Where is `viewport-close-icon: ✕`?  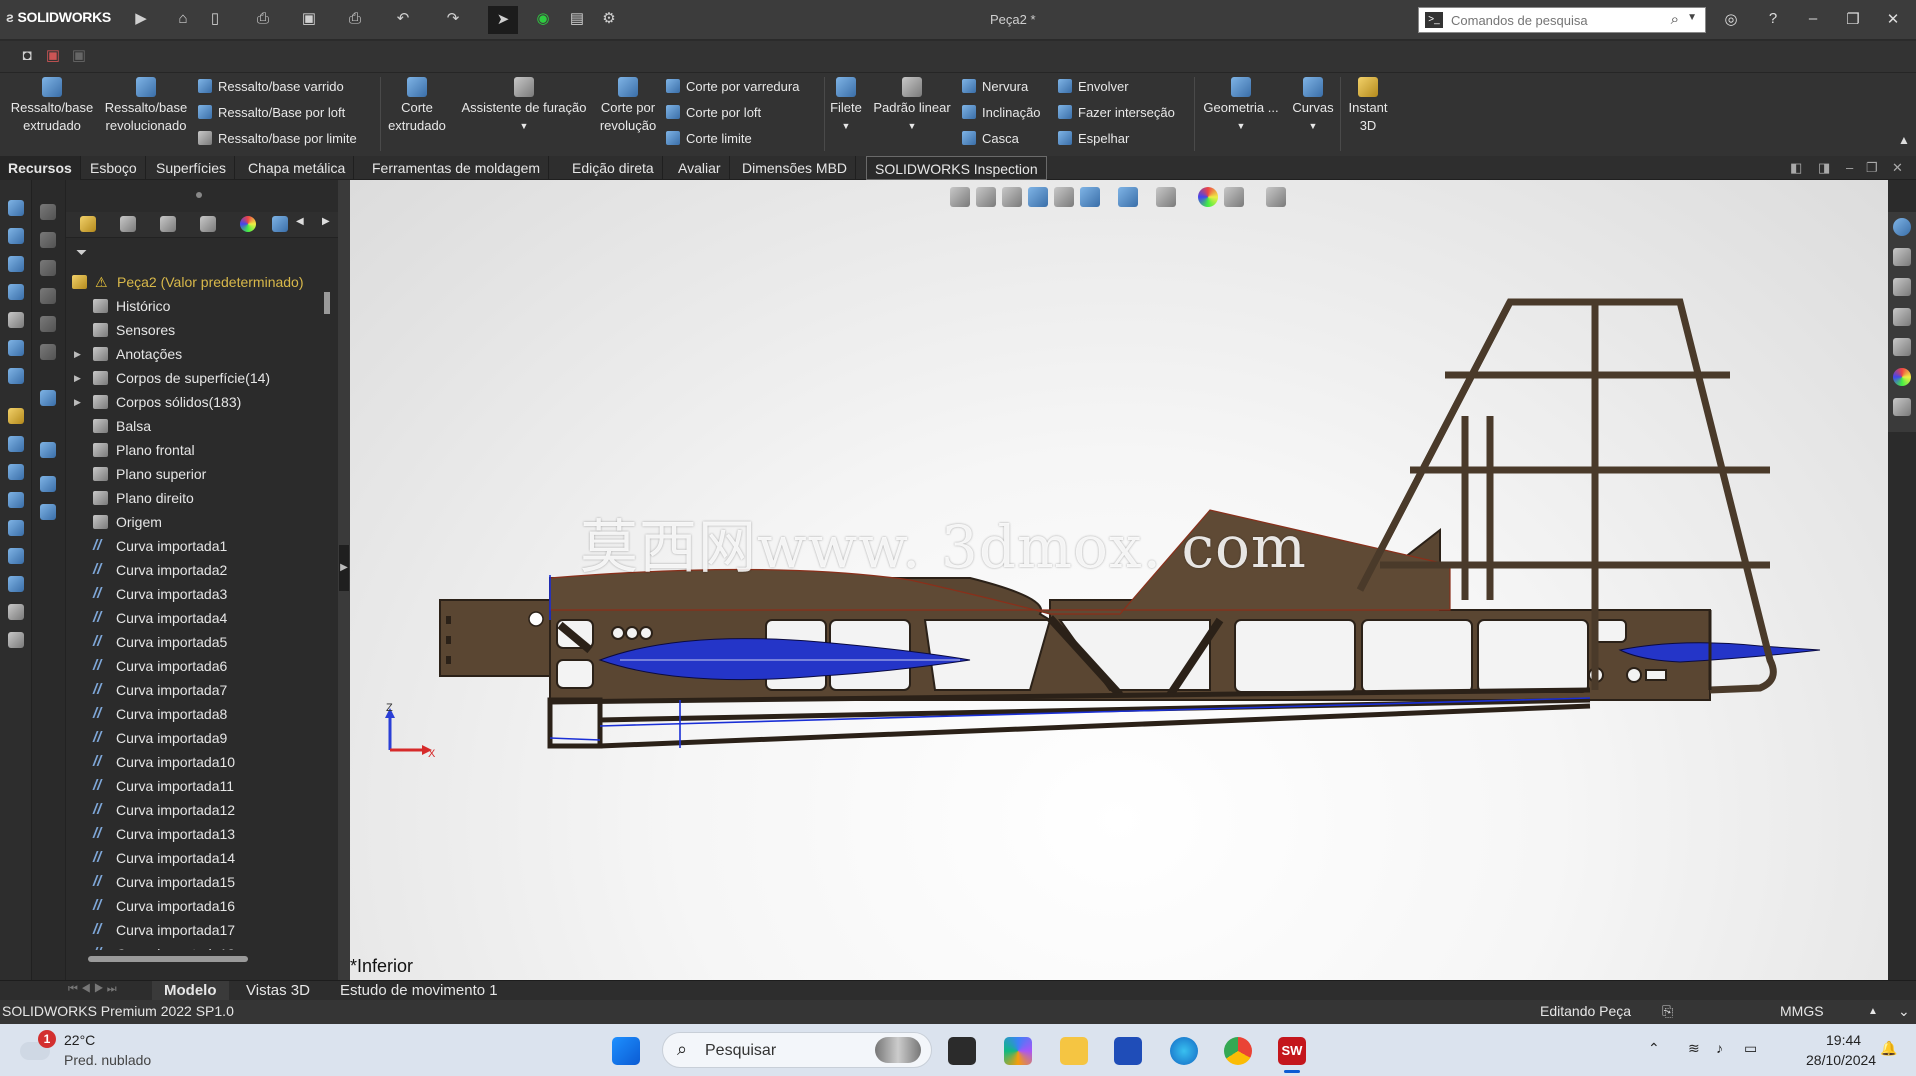 viewport-close-icon: ✕ is located at coordinates (1897, 168).